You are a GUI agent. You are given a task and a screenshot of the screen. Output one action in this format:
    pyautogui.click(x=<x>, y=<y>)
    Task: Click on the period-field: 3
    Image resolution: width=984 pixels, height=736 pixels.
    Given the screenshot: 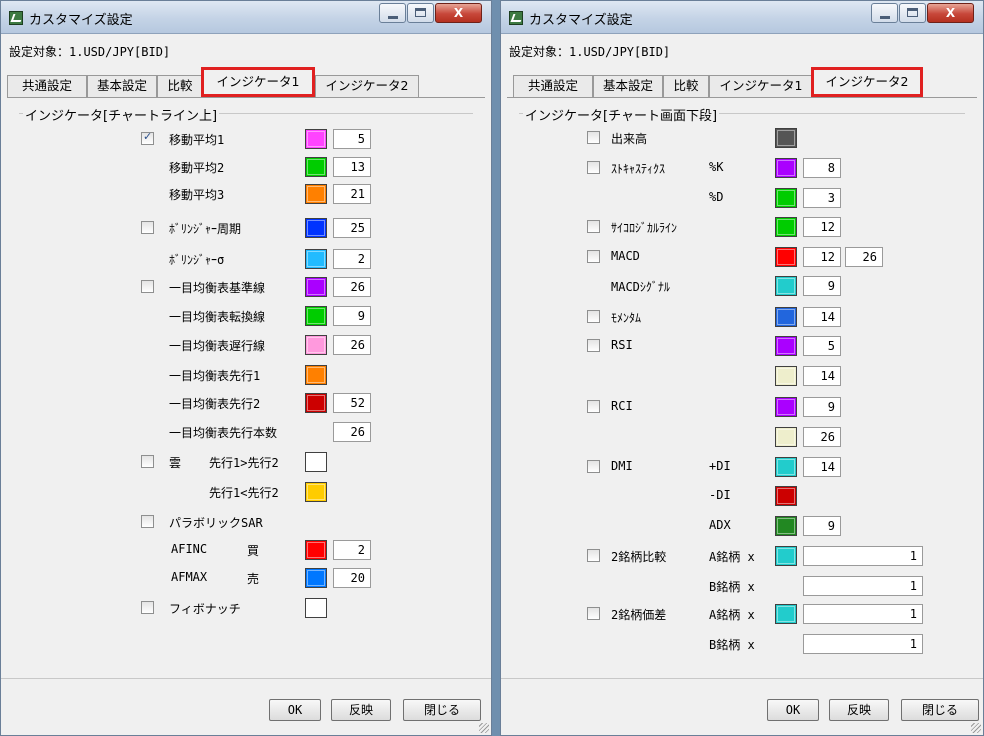 What is the action you would take?
    pyautogui.click(x=822, y=198)
    